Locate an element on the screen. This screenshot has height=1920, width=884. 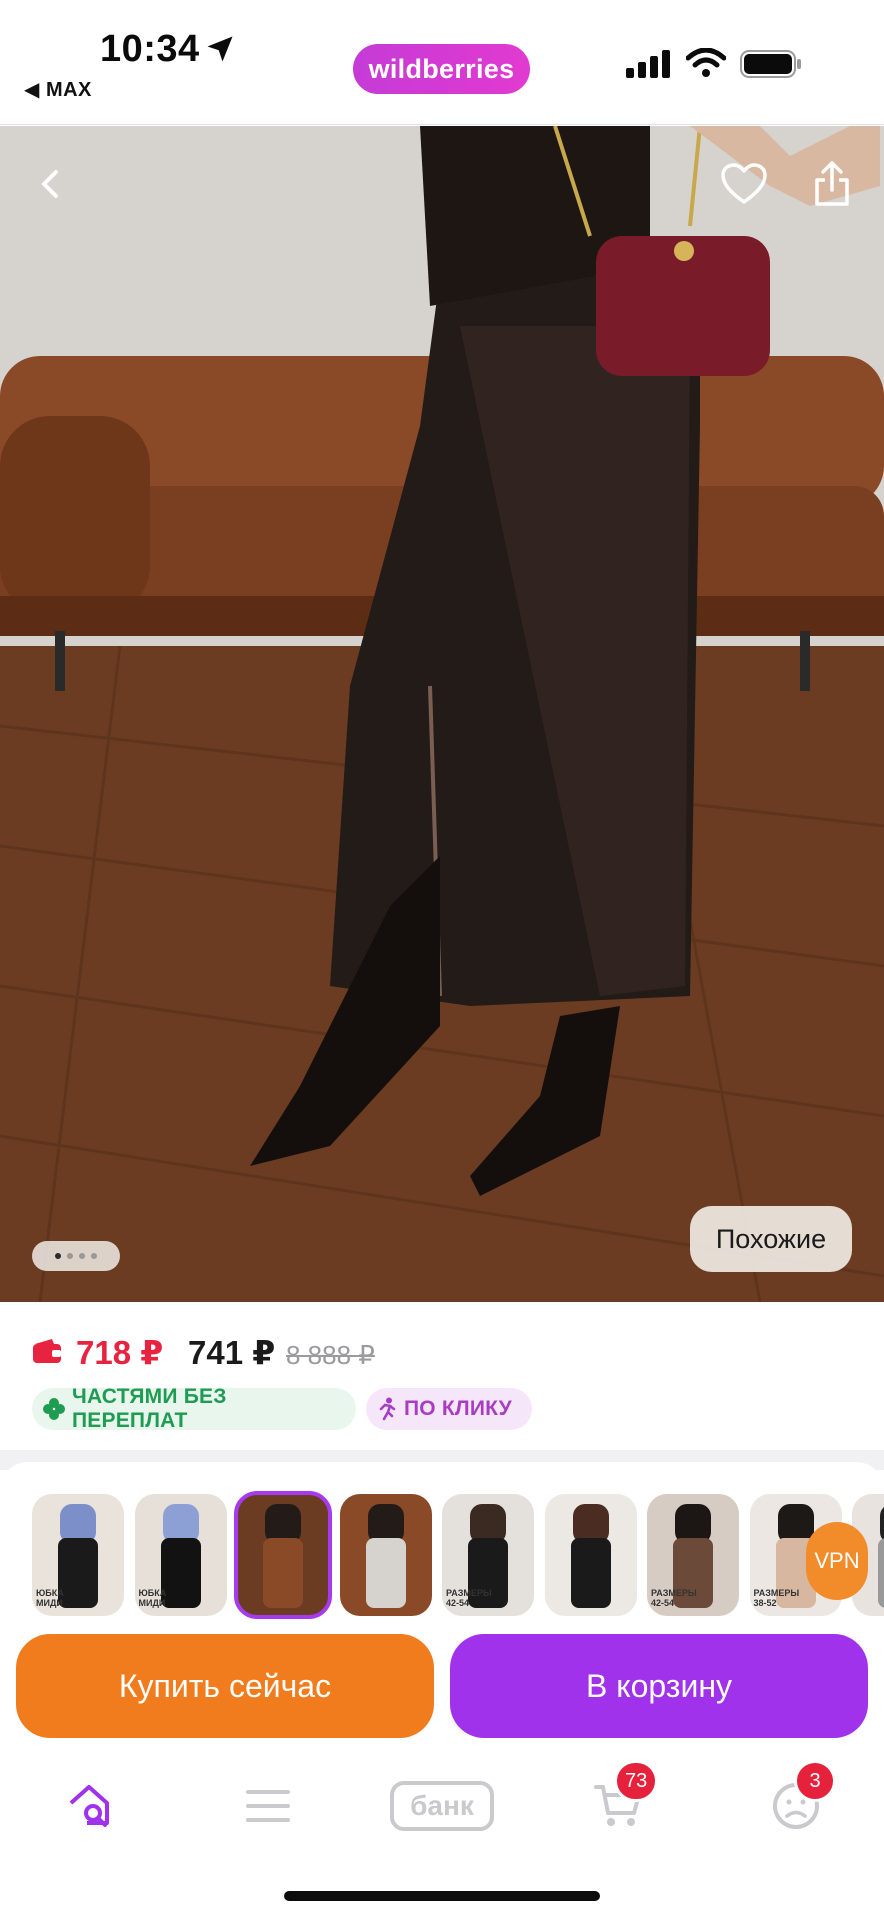
tab-home-search is located at coordinates (90, 1806).